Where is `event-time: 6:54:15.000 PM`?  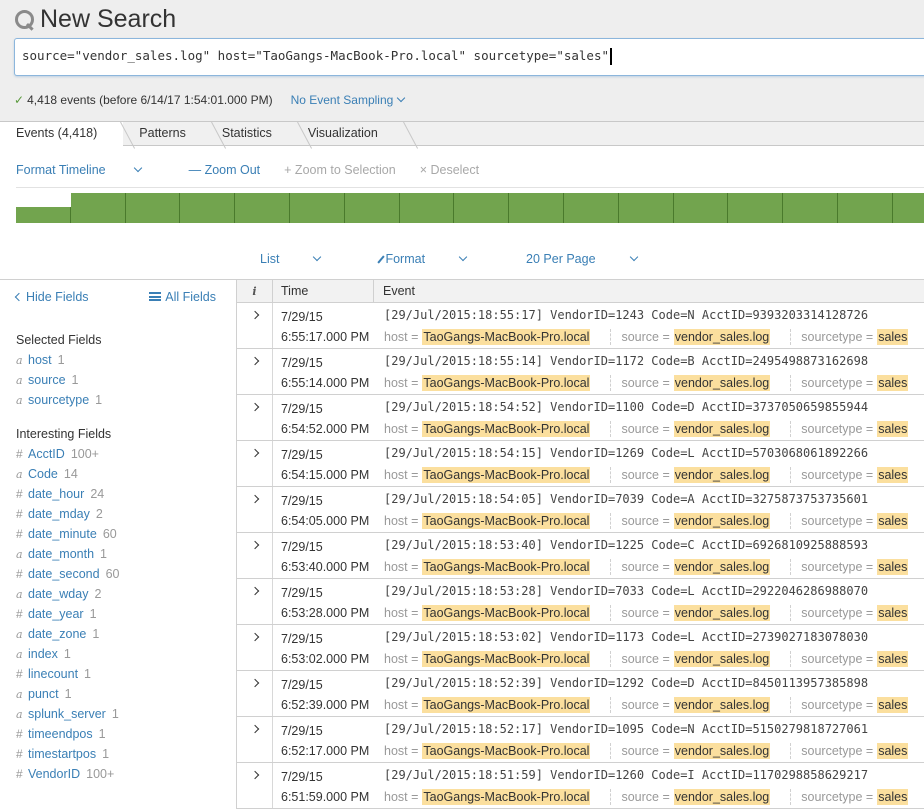
event-time: 6:54:15.000 PM is located at coordinates (327, 475).